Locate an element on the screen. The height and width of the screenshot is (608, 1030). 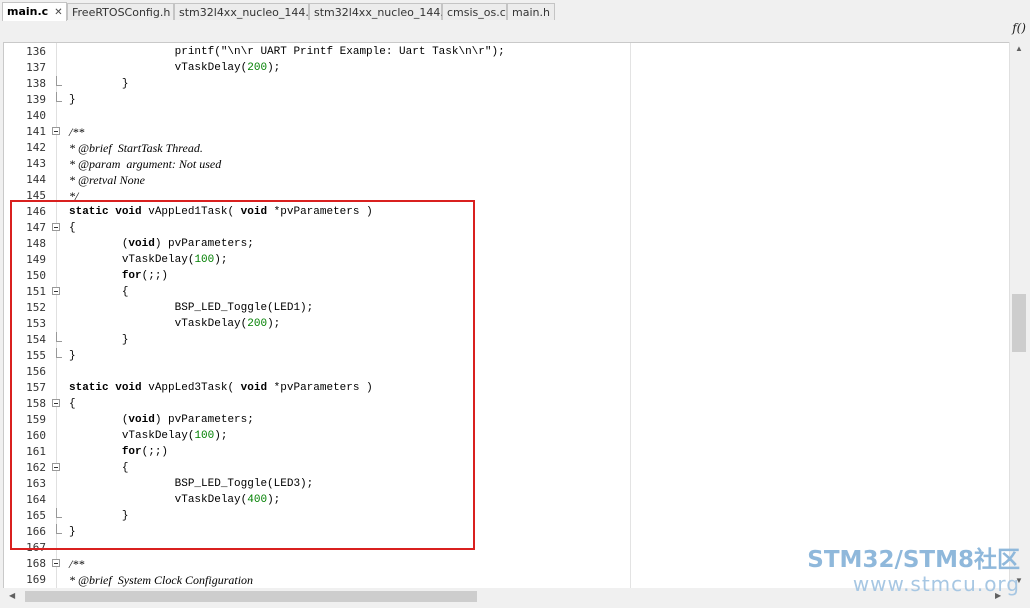
tab-label: cmsis_os.c is located at coordinates (476, 12).